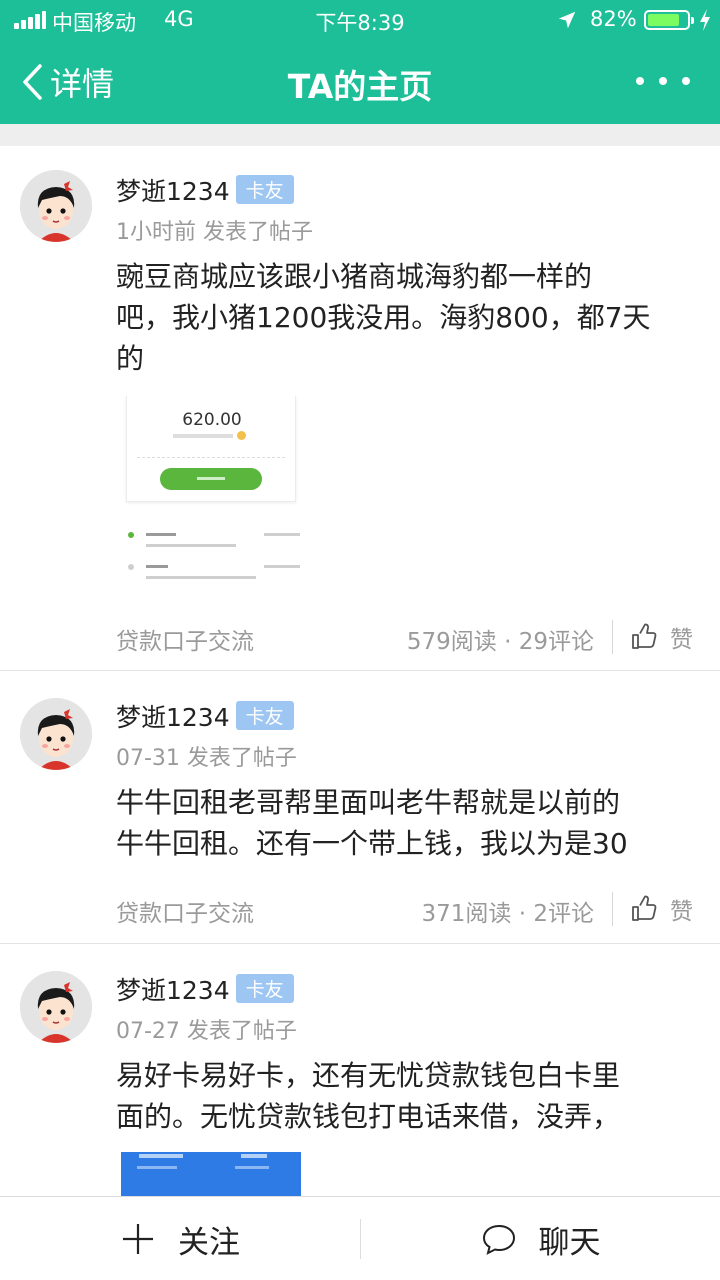 This screenshot has height=1280, width=720. I want to click on plus-icon, so click(138, 1239).